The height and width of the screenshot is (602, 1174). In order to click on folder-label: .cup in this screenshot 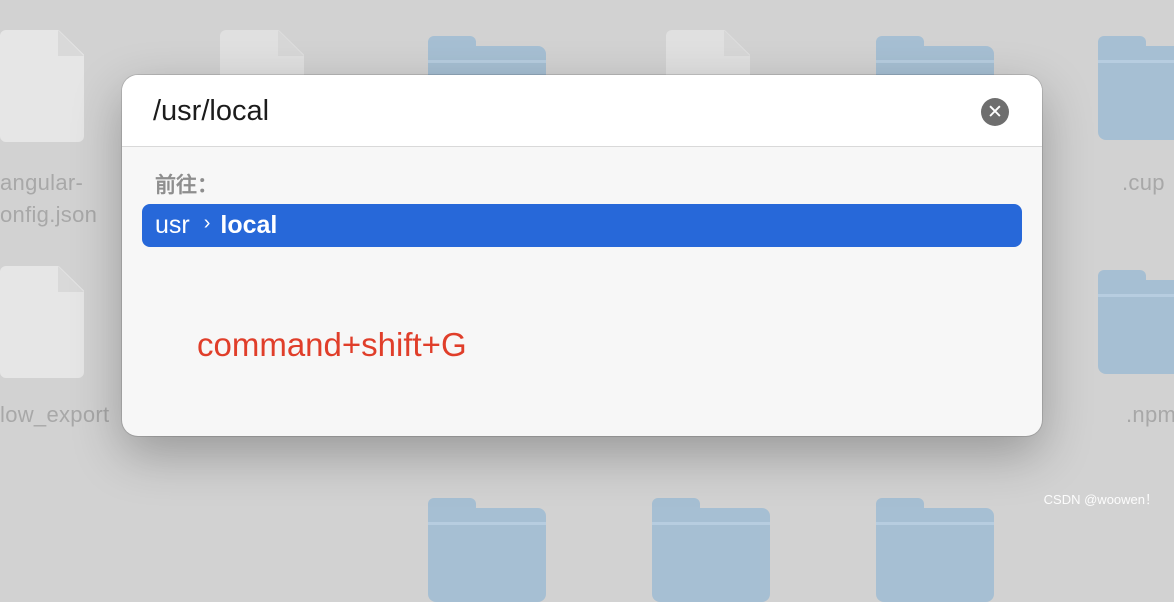, I will do `click(1143, 182)`.